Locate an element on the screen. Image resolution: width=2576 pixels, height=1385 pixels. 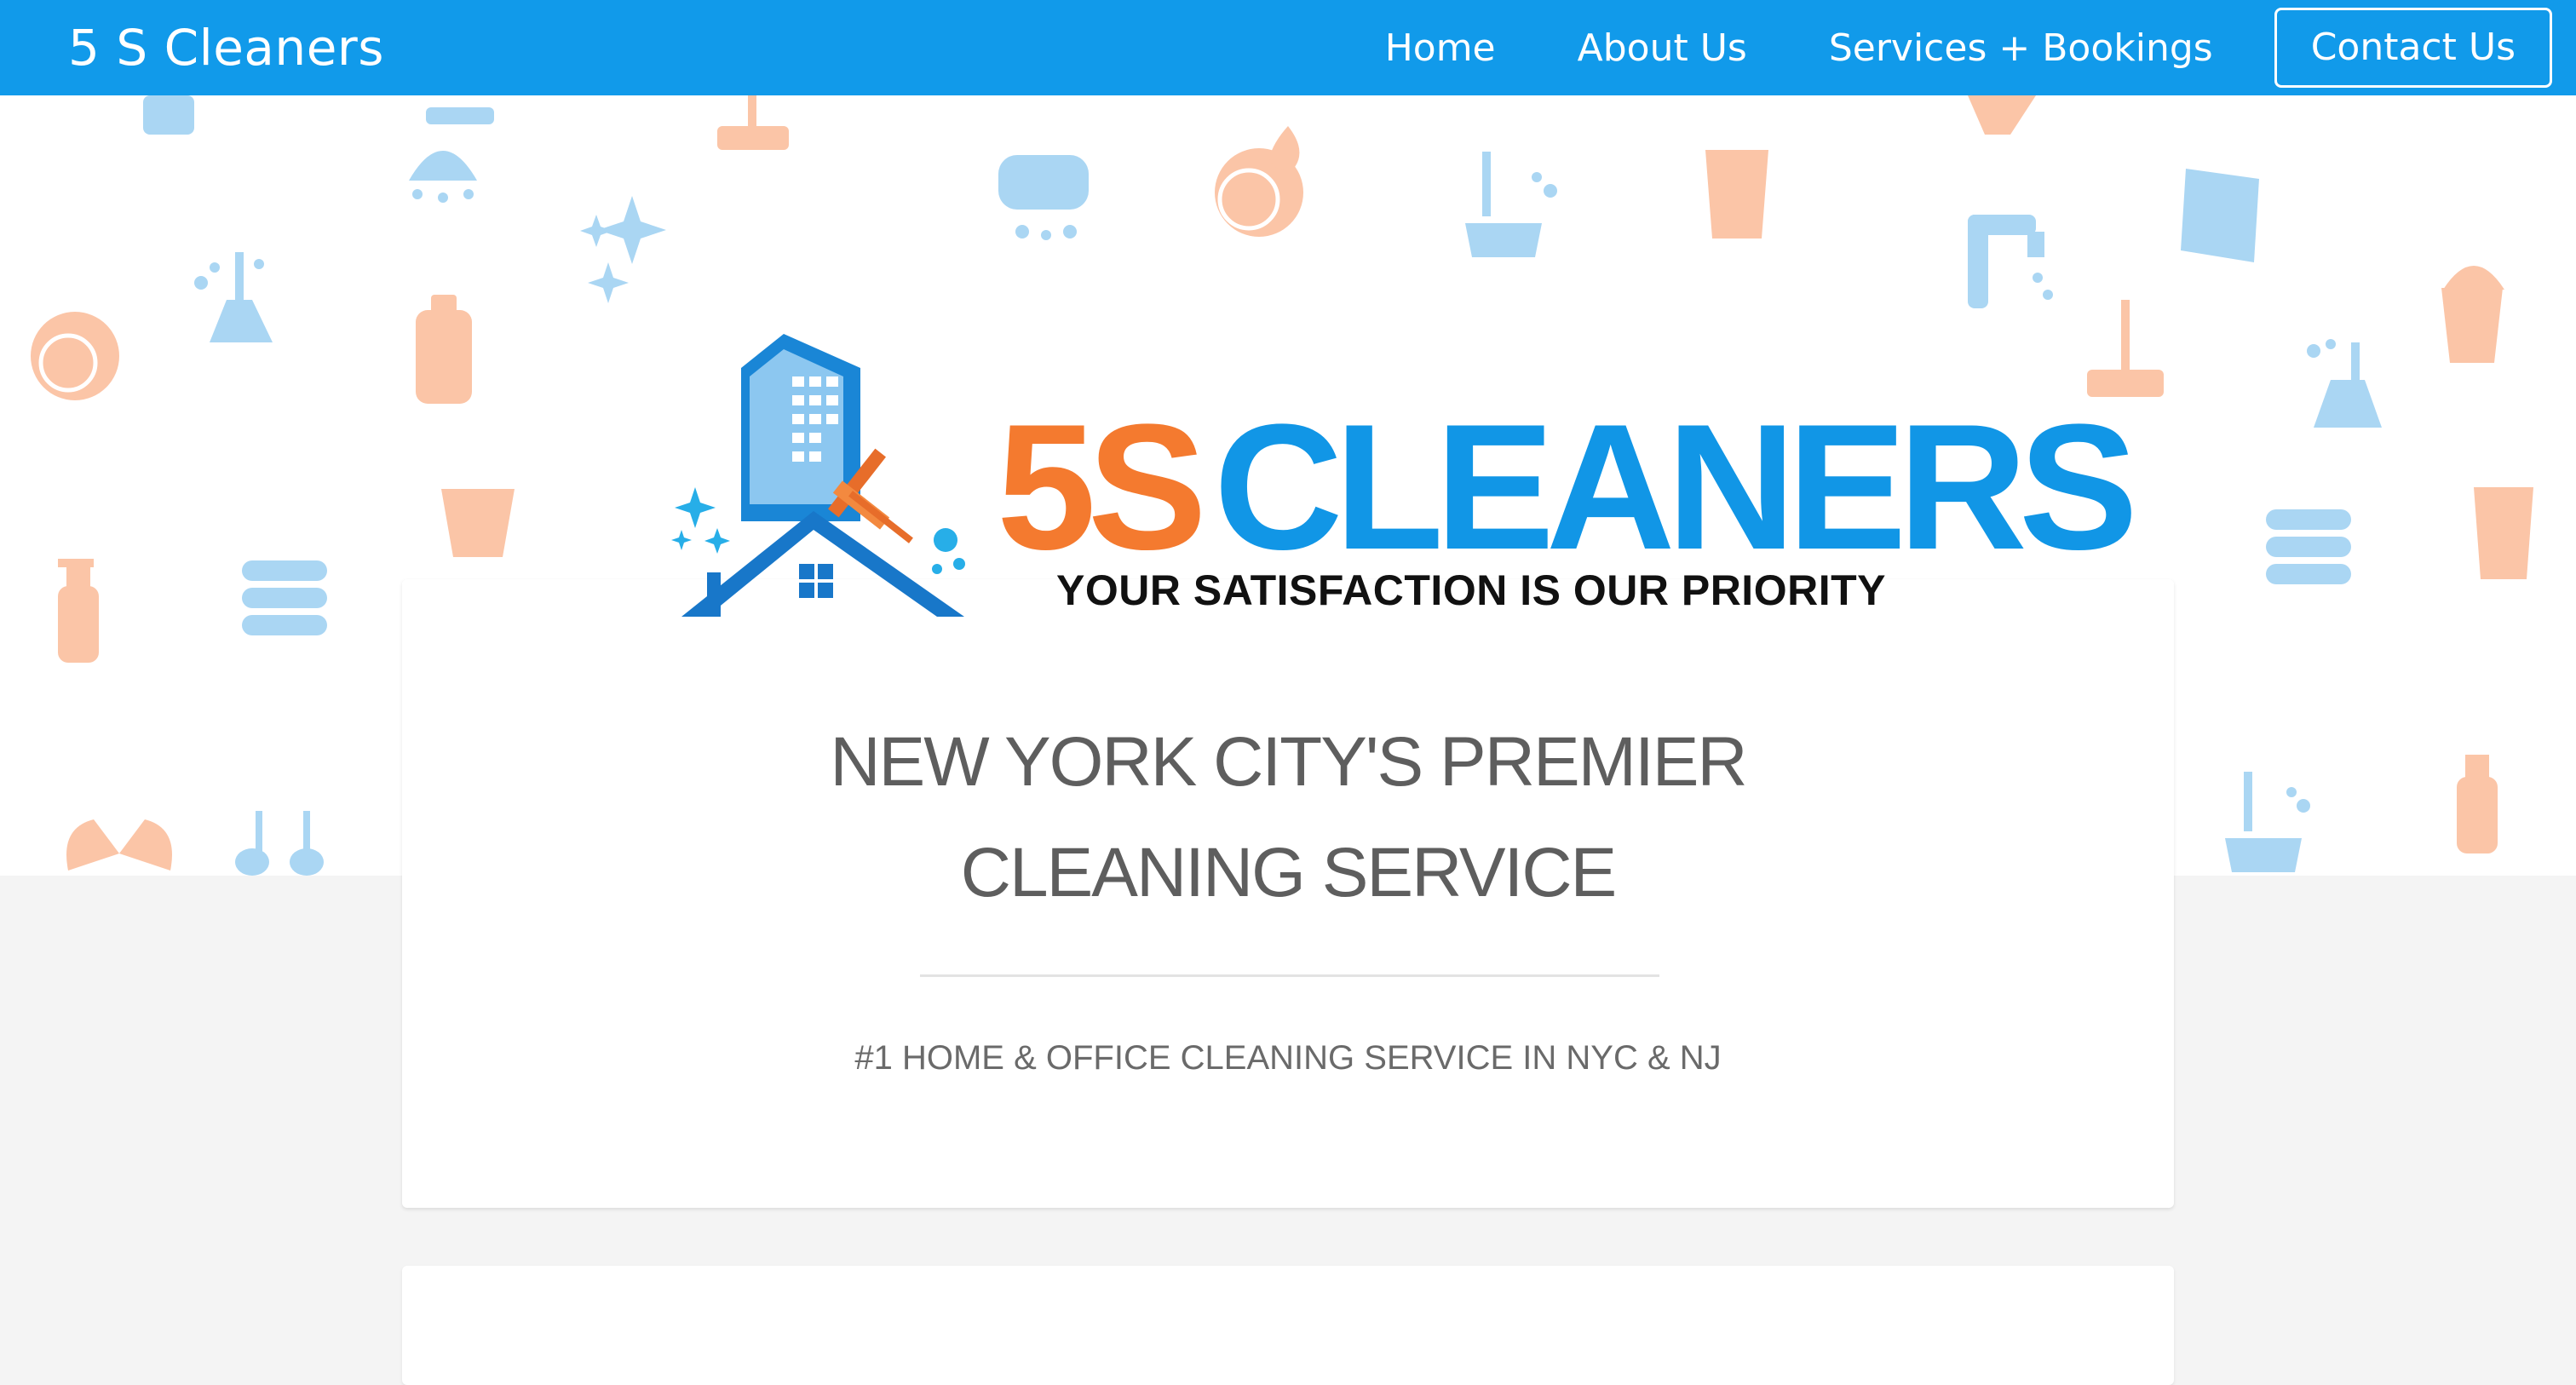
plunger-icon is located at coordinates (279, 843).